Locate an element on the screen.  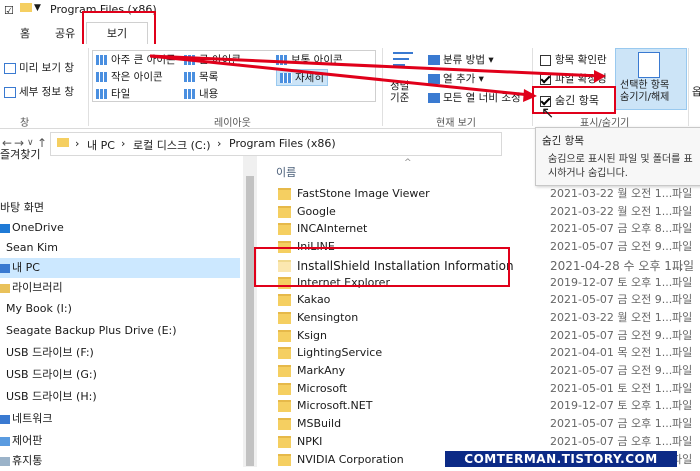
nav-drive-g: USB 드라이브 (G:) is located at coordinates (126, 375).